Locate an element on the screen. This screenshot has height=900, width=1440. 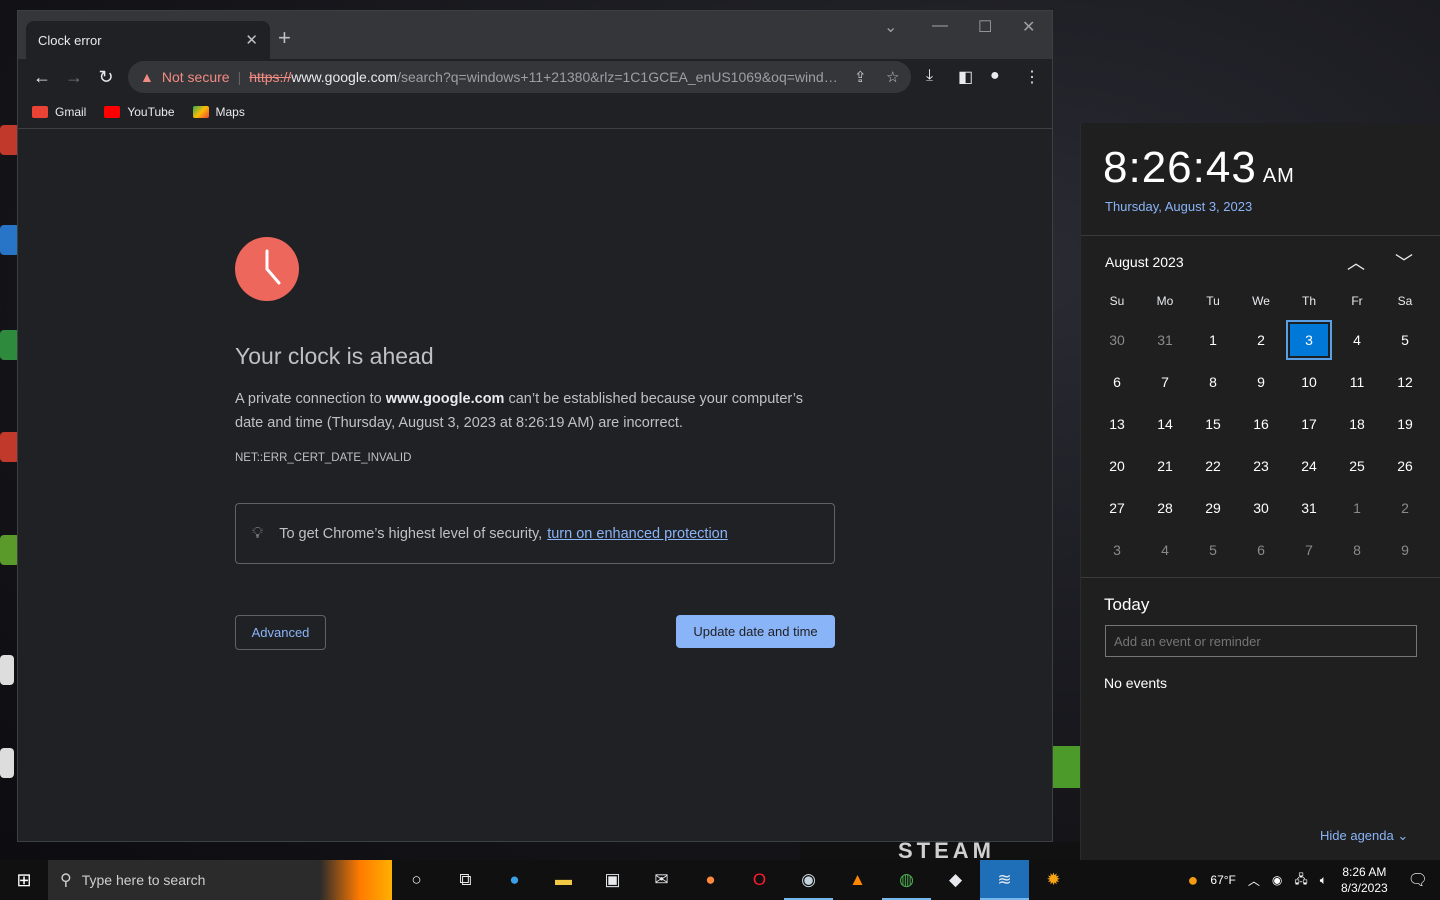
calendar-day: 23 is located at coordinates (1261, 466).